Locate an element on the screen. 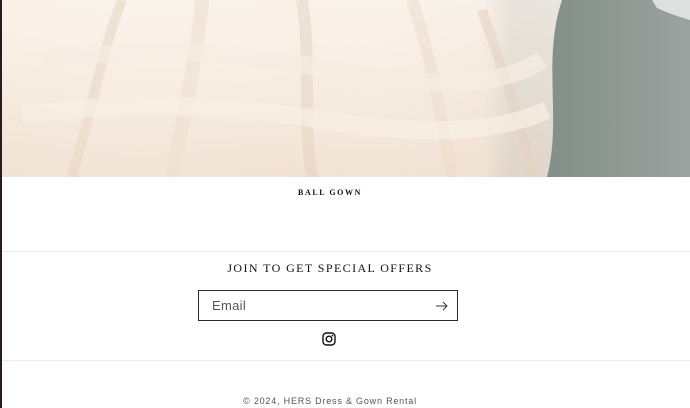  footer-divider is located at coordinates (346, 360).